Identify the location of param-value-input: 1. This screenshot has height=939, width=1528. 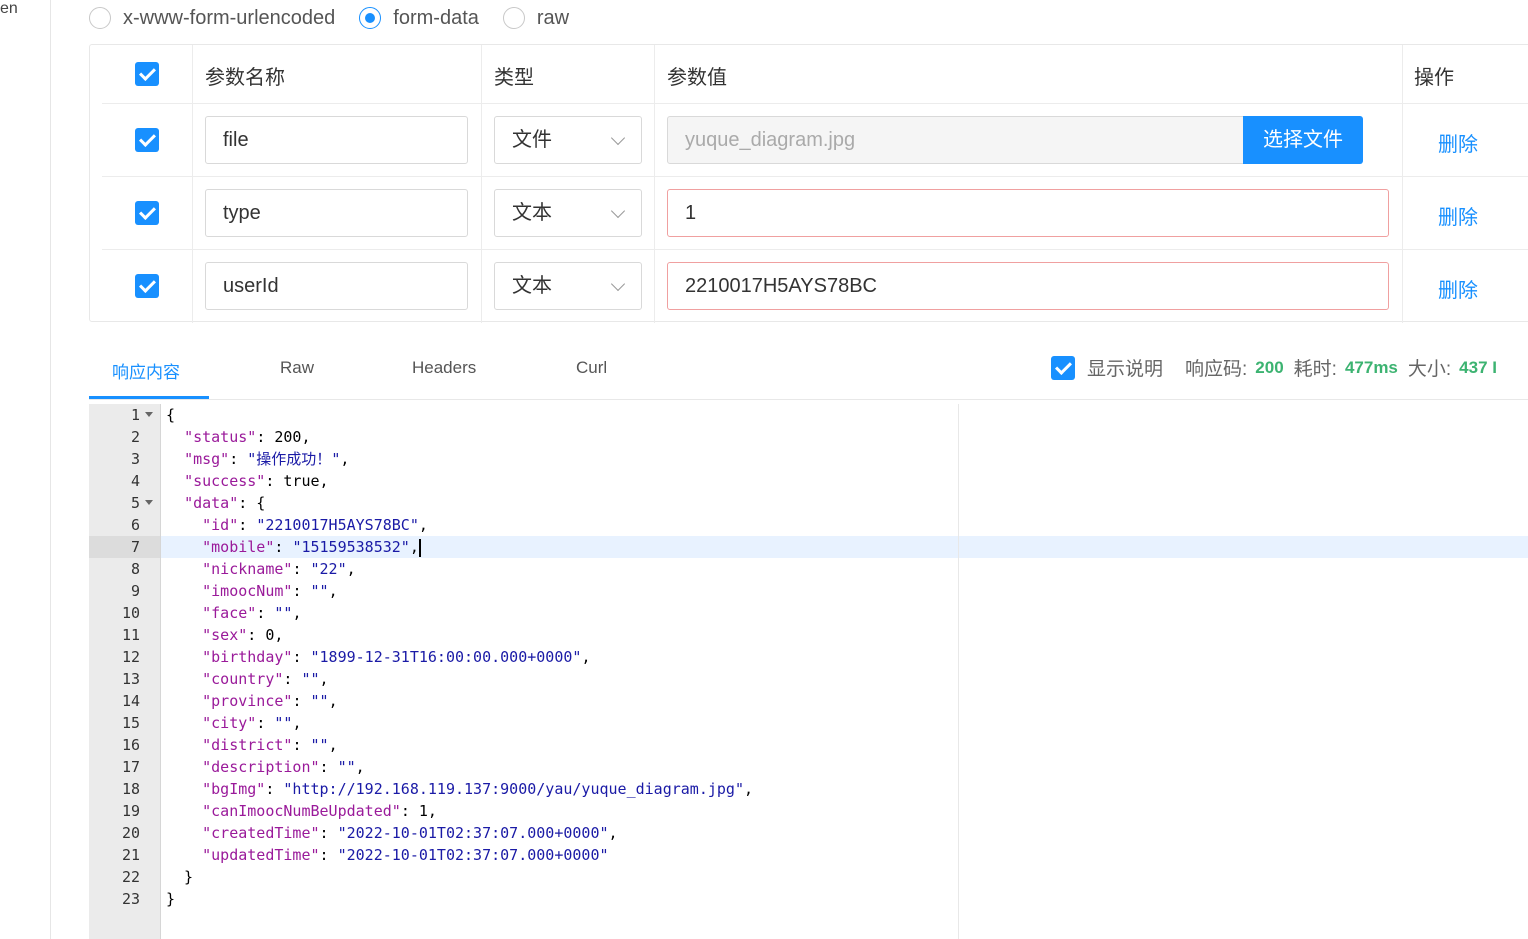
(1028, 213).